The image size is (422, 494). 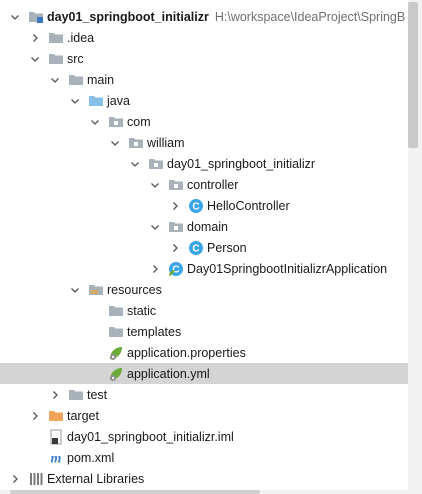 I want to click on libraries-icon, so click(x=36, y=479).